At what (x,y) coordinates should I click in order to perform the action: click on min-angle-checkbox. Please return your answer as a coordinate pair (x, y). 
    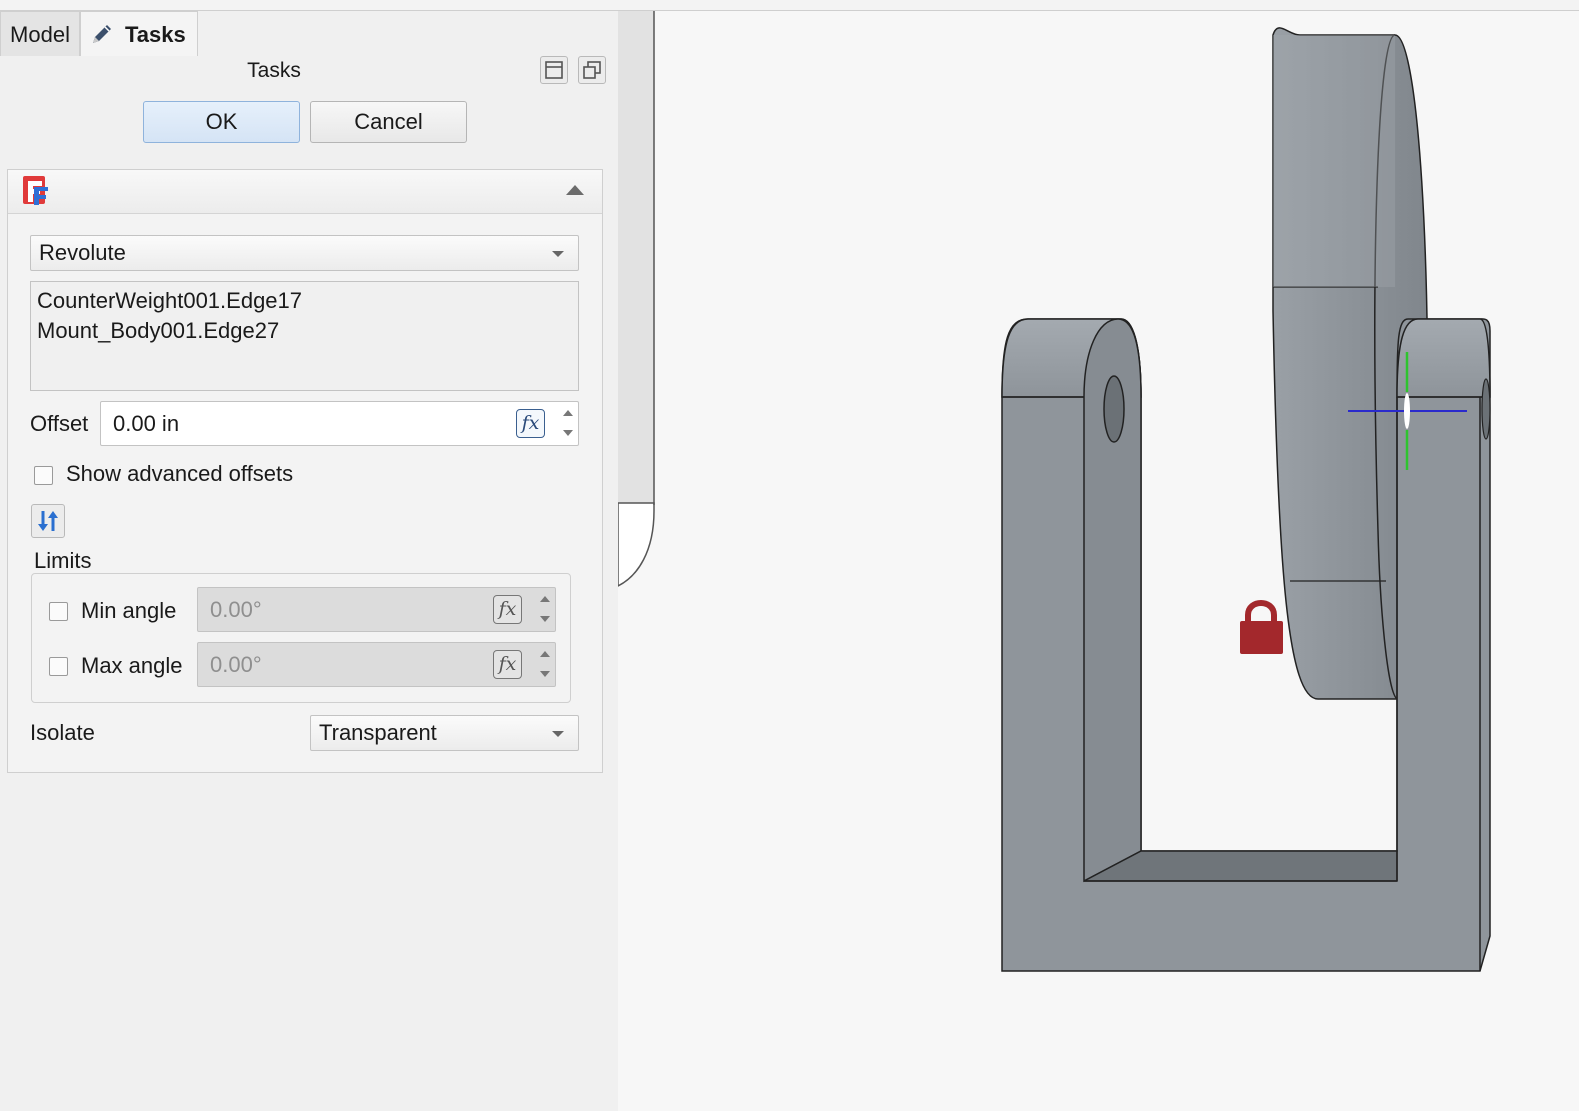
    Looking at the image, I should click on (58, 611).